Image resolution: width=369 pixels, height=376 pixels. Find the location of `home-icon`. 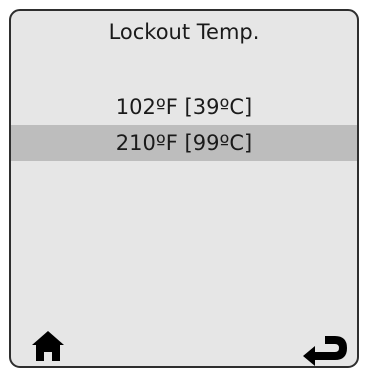

home-icon is located at coordinates (48, 346).